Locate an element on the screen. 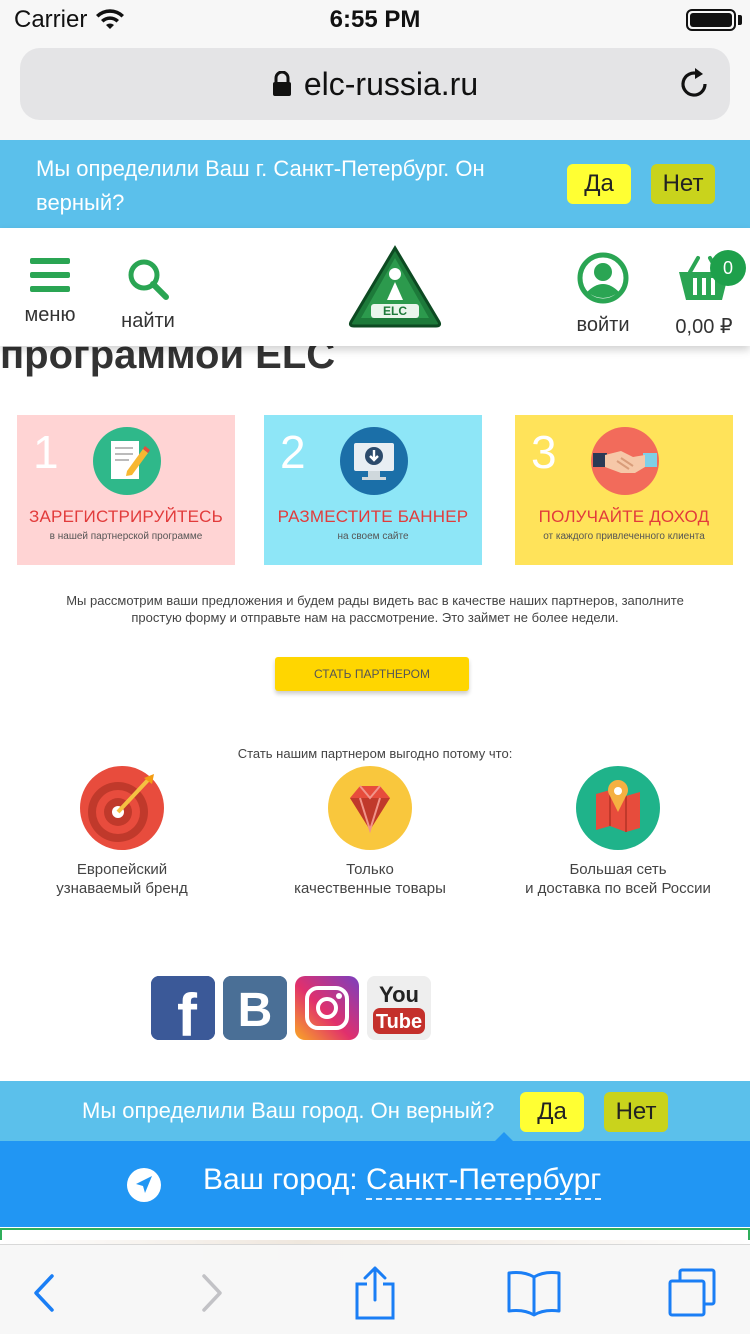  back-button is located at coordinates (44, 1293).